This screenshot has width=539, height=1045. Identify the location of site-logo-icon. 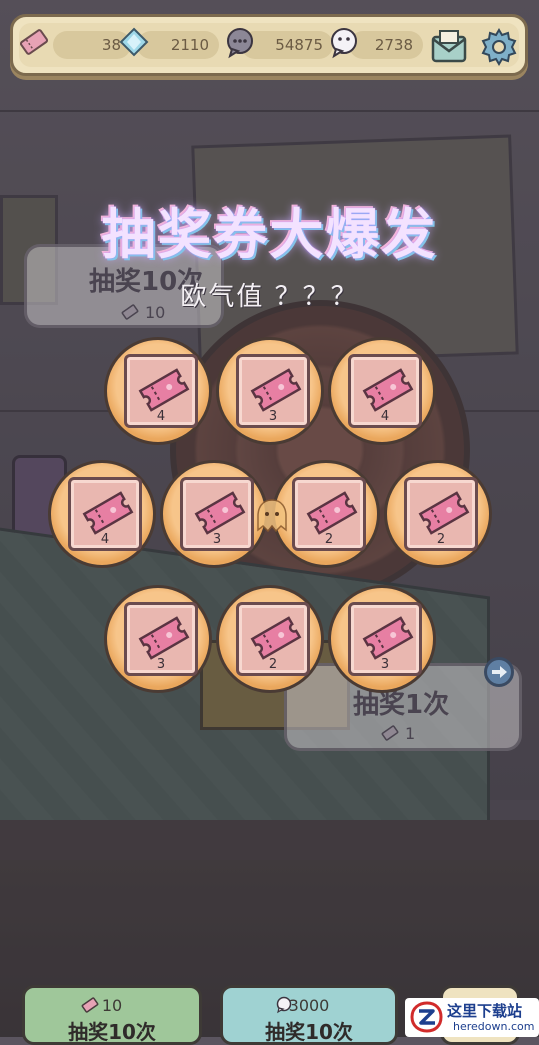
(426, 1017).